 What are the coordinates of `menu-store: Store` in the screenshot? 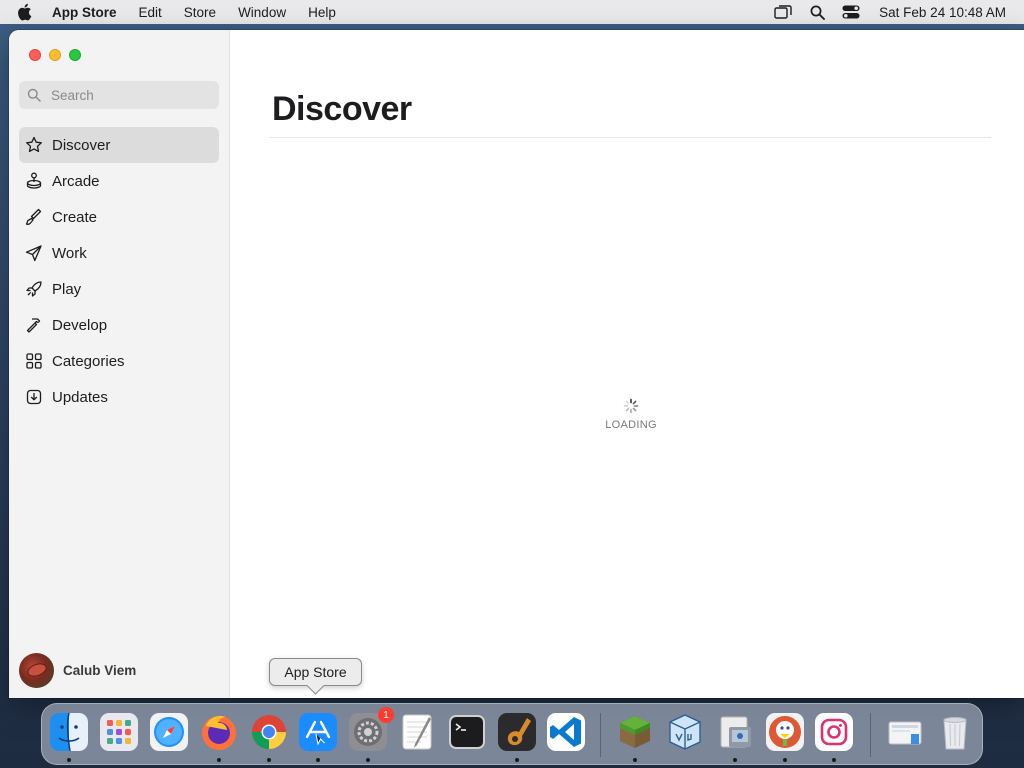 It's located at (200, 12).